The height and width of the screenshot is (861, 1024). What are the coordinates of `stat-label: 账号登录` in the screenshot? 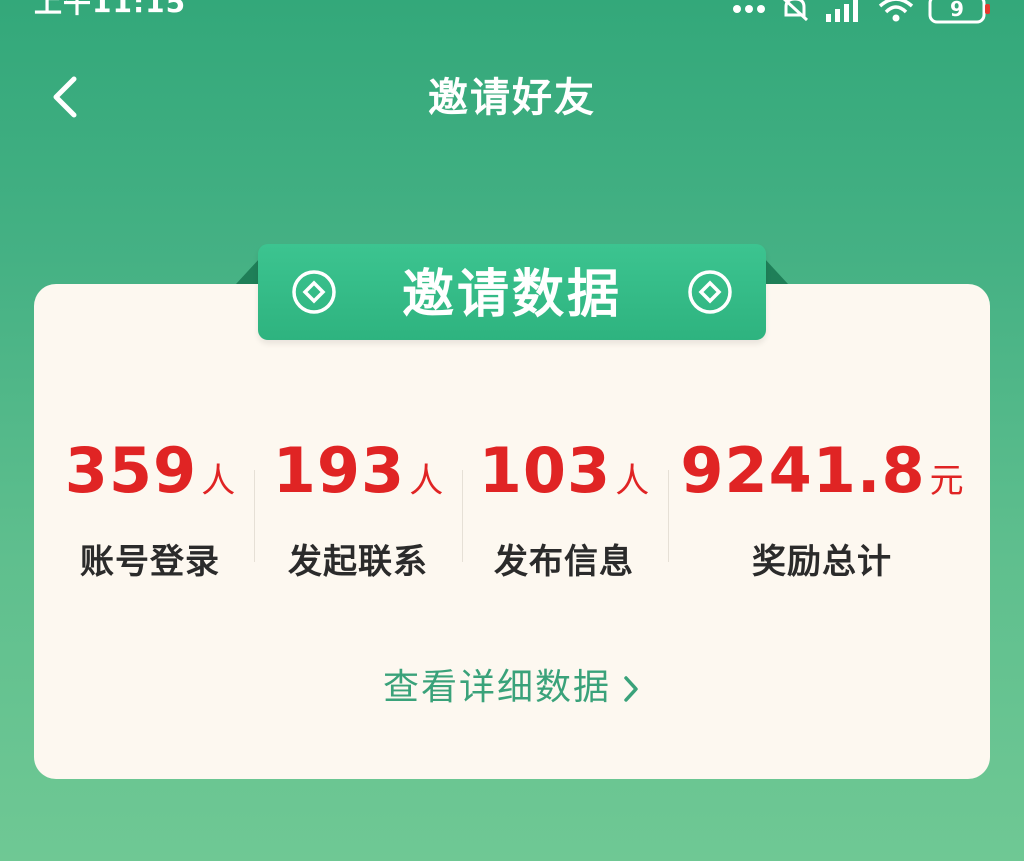 It's located at (150, 562).